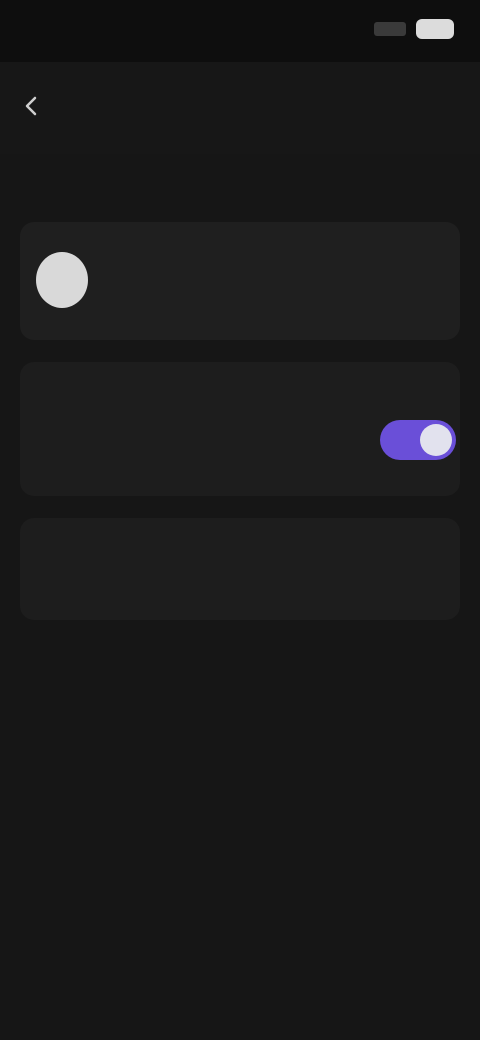 The image size is (480, 1040). What do you see at coordinates (188, 424) in the screenshot?
I see `toggle-title` at bounding box center [188, 424].